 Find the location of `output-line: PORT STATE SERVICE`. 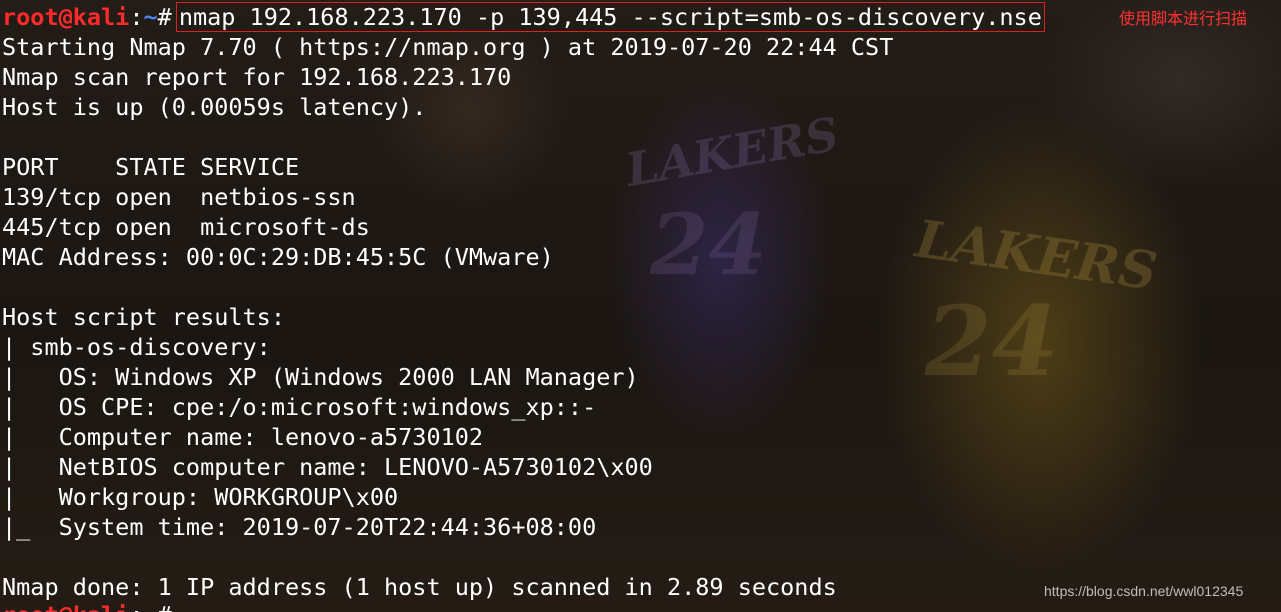

output-line: PORT STATE SERVICE is located at coordinates (151, 167).